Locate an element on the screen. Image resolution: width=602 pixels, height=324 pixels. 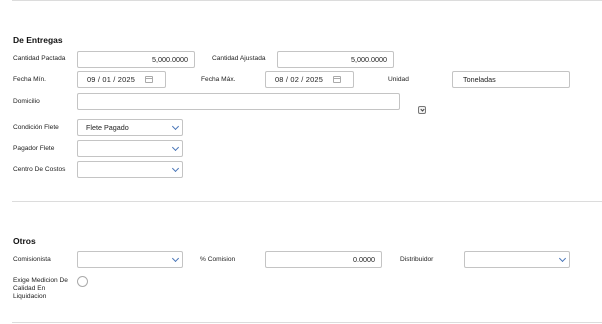
distribuidor-label: Distribuidor is located at coordinates (417, 259).